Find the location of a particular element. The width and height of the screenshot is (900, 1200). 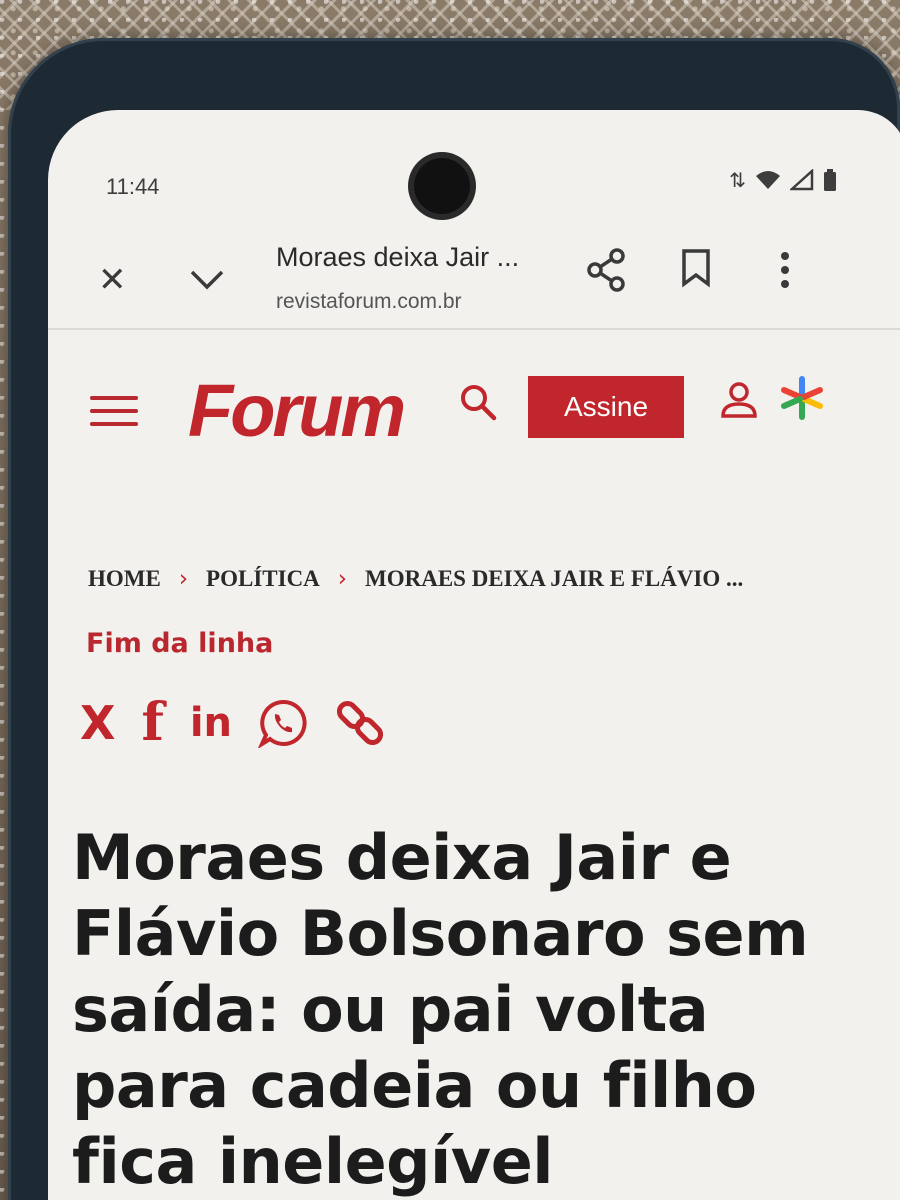

share-row: X f in is located at coordinates (233, 722).